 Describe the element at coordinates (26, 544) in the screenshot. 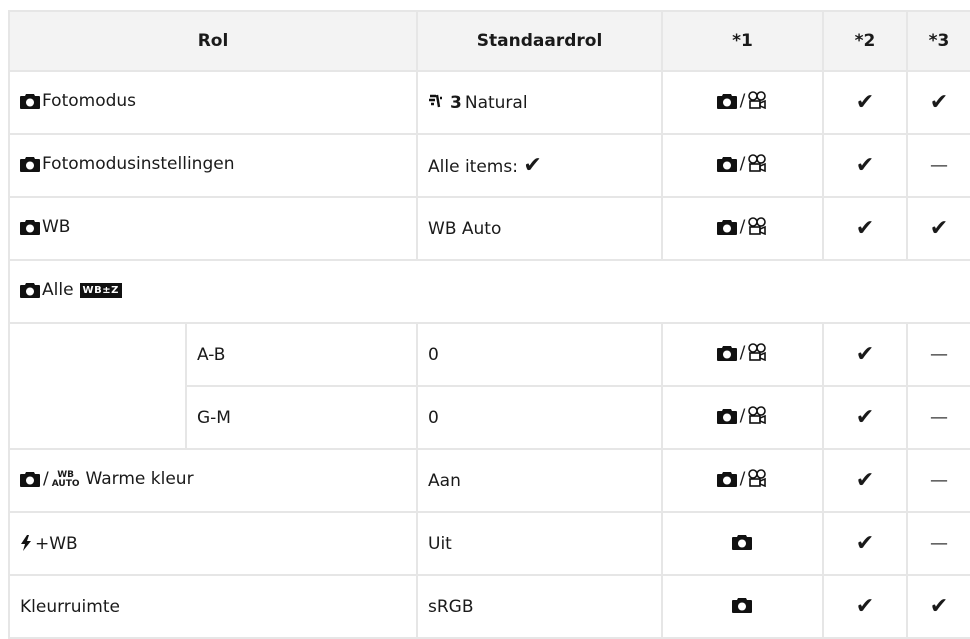

I see `flash-icon` at that location.